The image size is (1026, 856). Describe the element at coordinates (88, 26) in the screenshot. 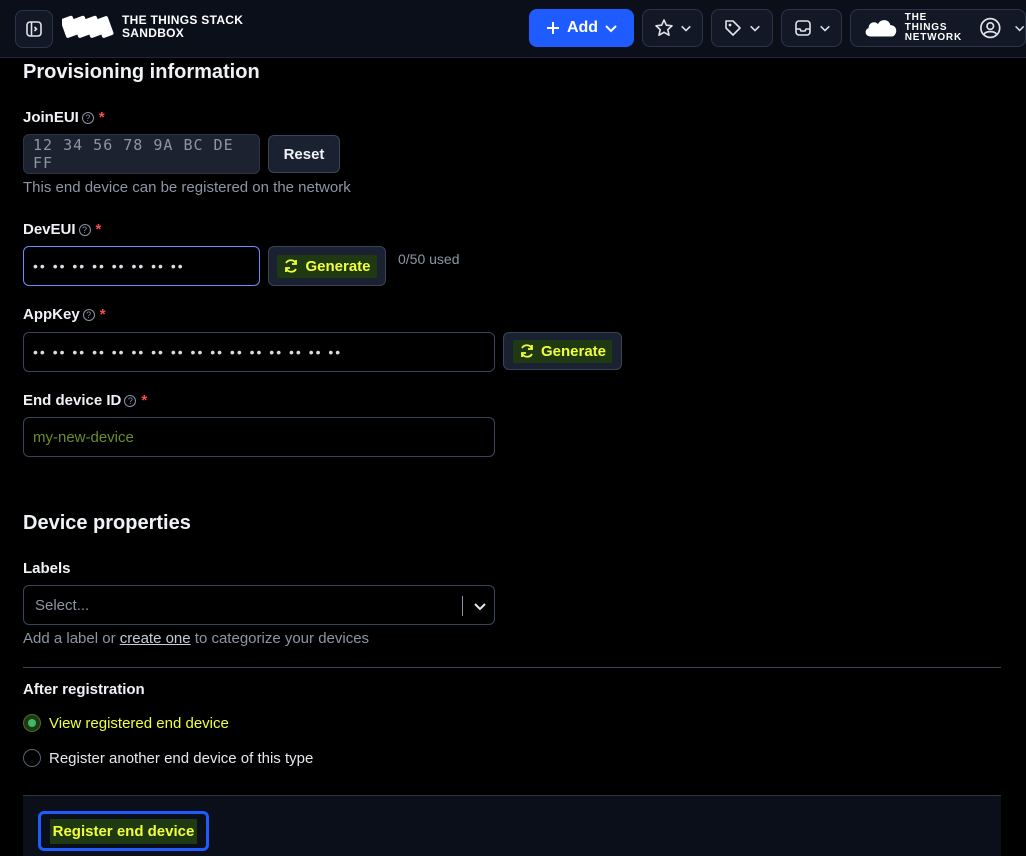

I see `things-stack-logo-icon` at that location.